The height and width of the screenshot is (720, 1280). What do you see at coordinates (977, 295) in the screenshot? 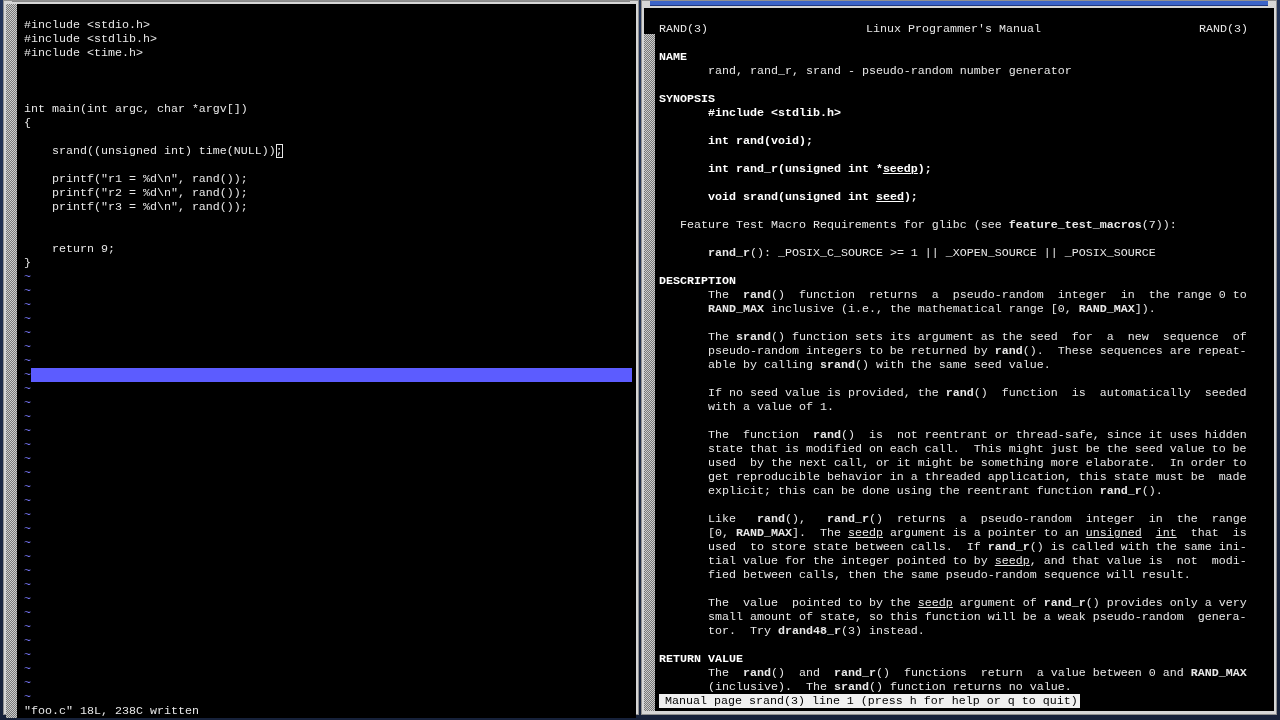
I see `manual-text-line: The rand() function returns a pseudo-random integer in the range 0 to` at bounding box center [977, 295].